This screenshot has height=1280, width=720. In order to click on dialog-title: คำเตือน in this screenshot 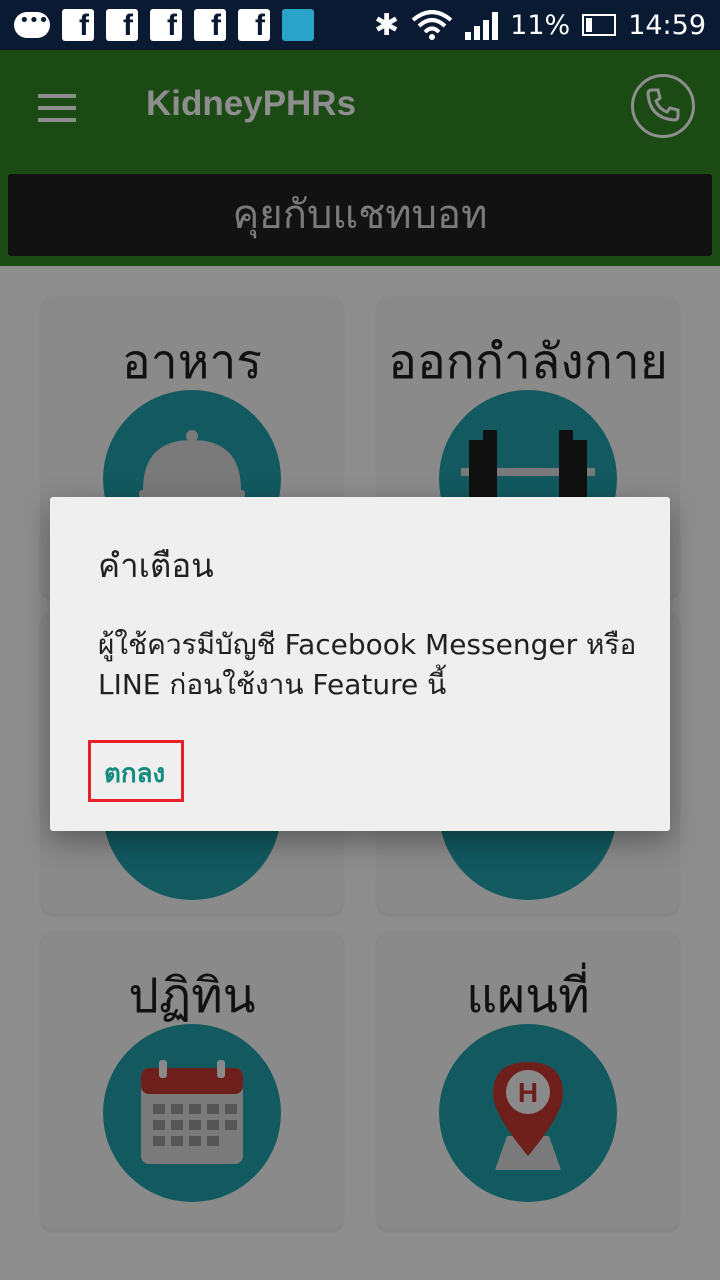, I will do `click(156, 565)`.